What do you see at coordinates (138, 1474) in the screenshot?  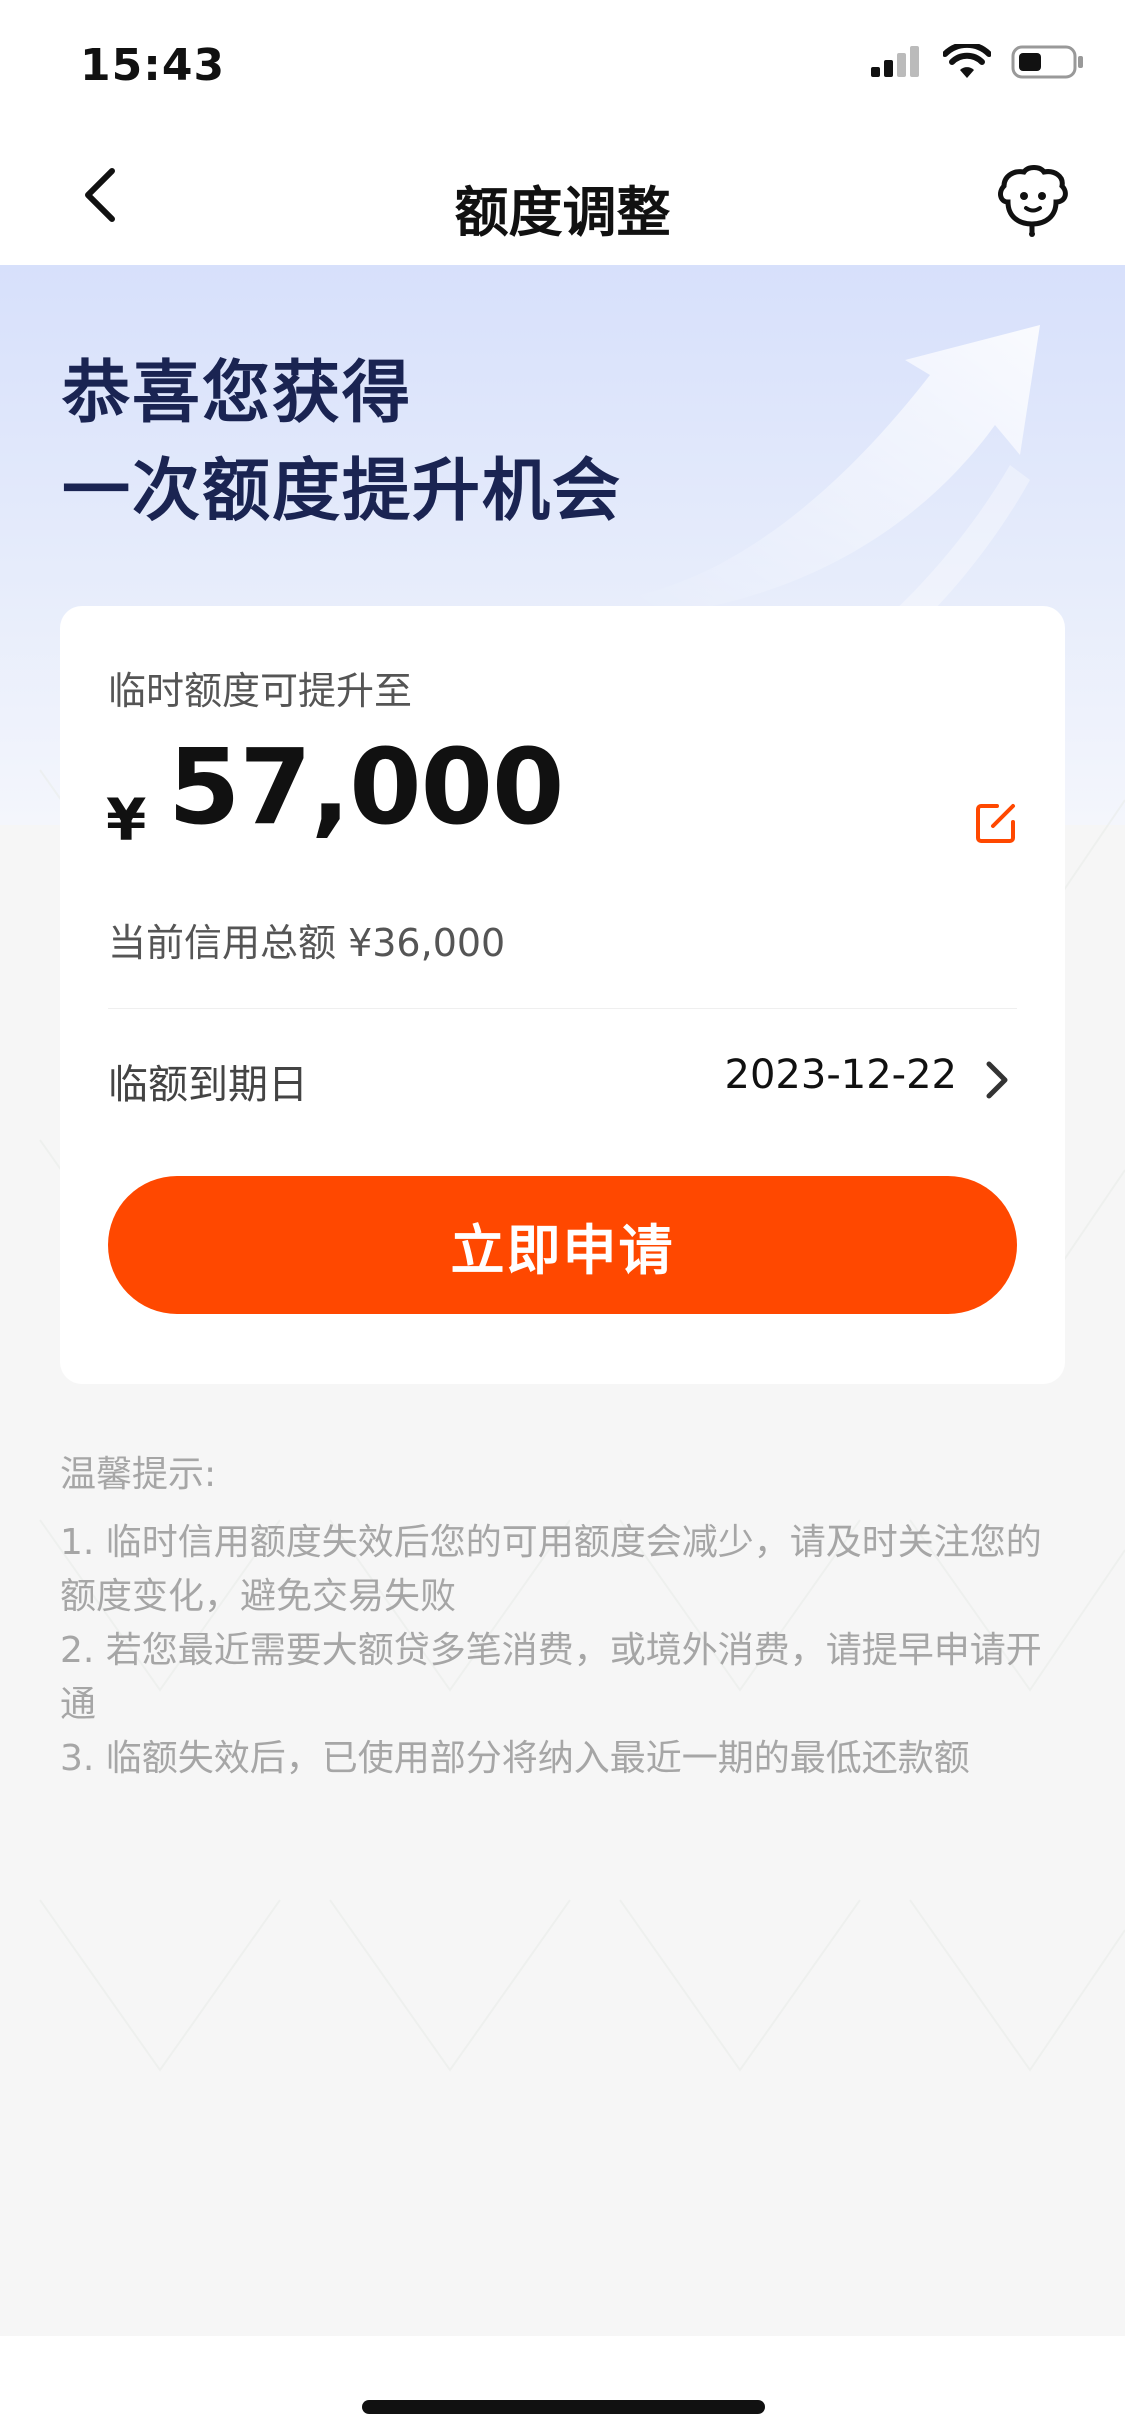 I see `tips-title: 温馨提示:` at bounding box center [138, 1474].